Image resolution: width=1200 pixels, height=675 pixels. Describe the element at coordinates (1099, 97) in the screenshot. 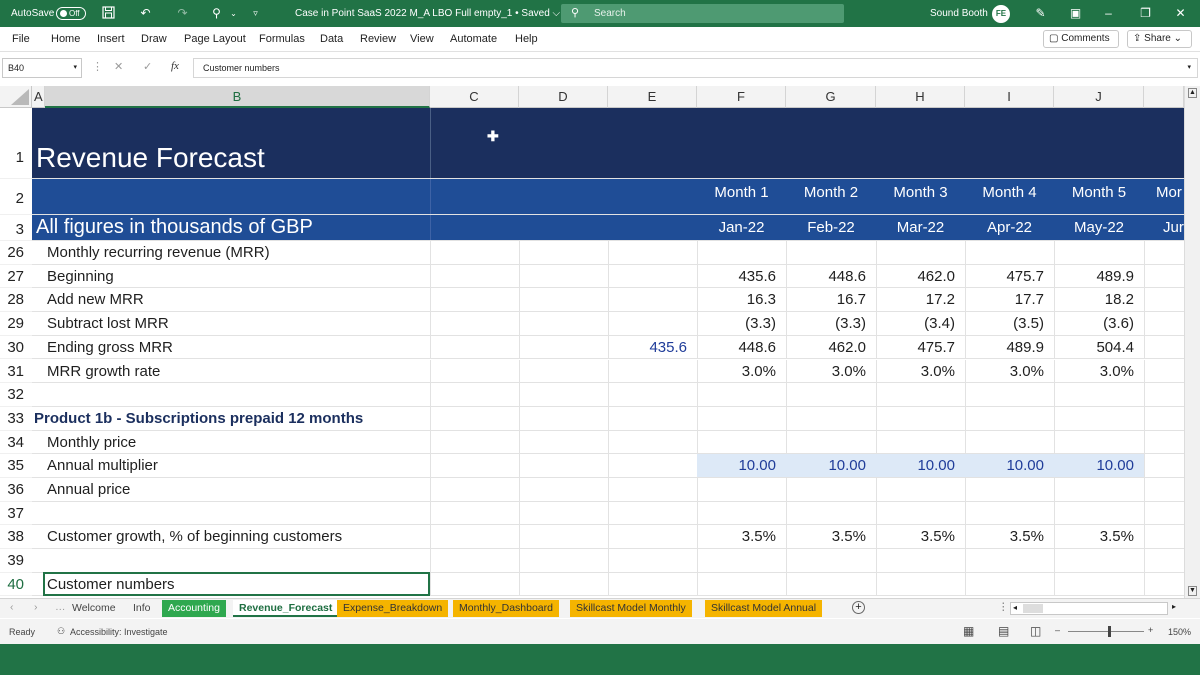

I see `col-header-j: J` at that location.